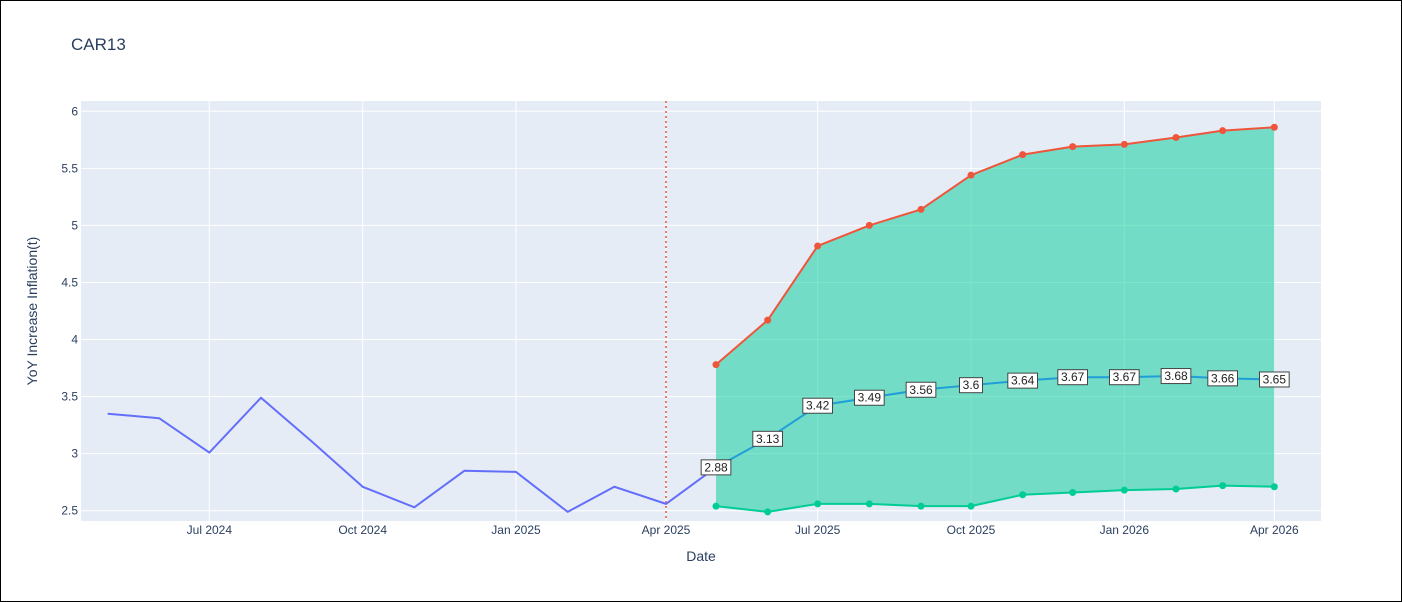  Describe the element at coordinates (210, 530) in the screenshot. I see `x-tick-label: Jul 2024` at that location.